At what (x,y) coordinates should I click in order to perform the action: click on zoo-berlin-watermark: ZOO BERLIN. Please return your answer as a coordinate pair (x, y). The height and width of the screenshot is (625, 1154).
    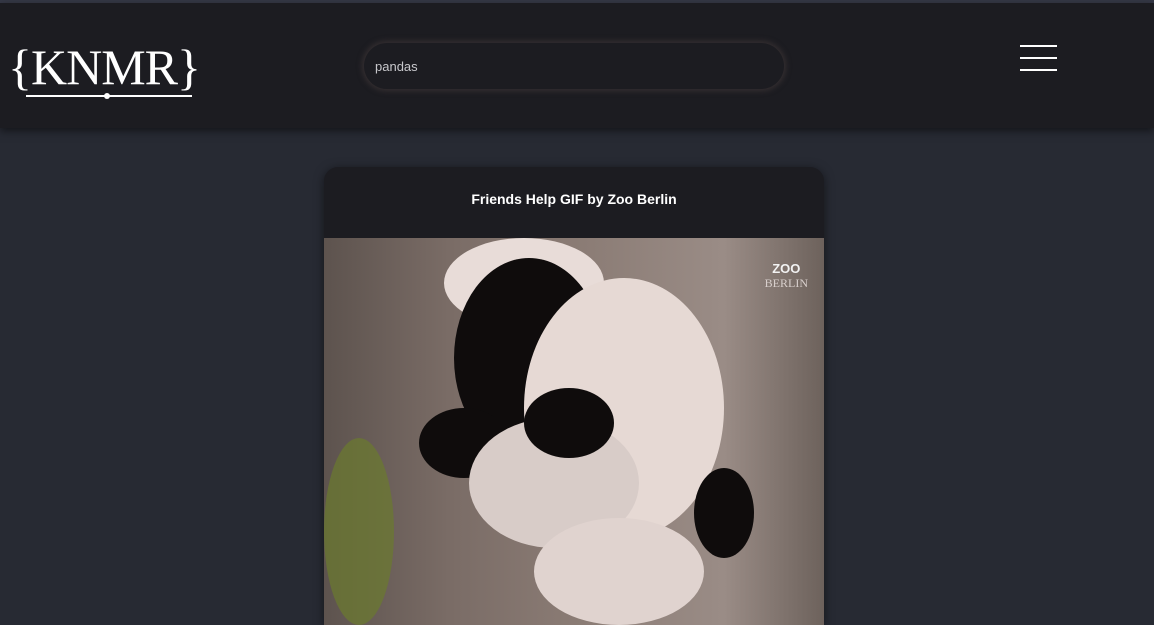
    Looking at the image, I should click on (786, 276).